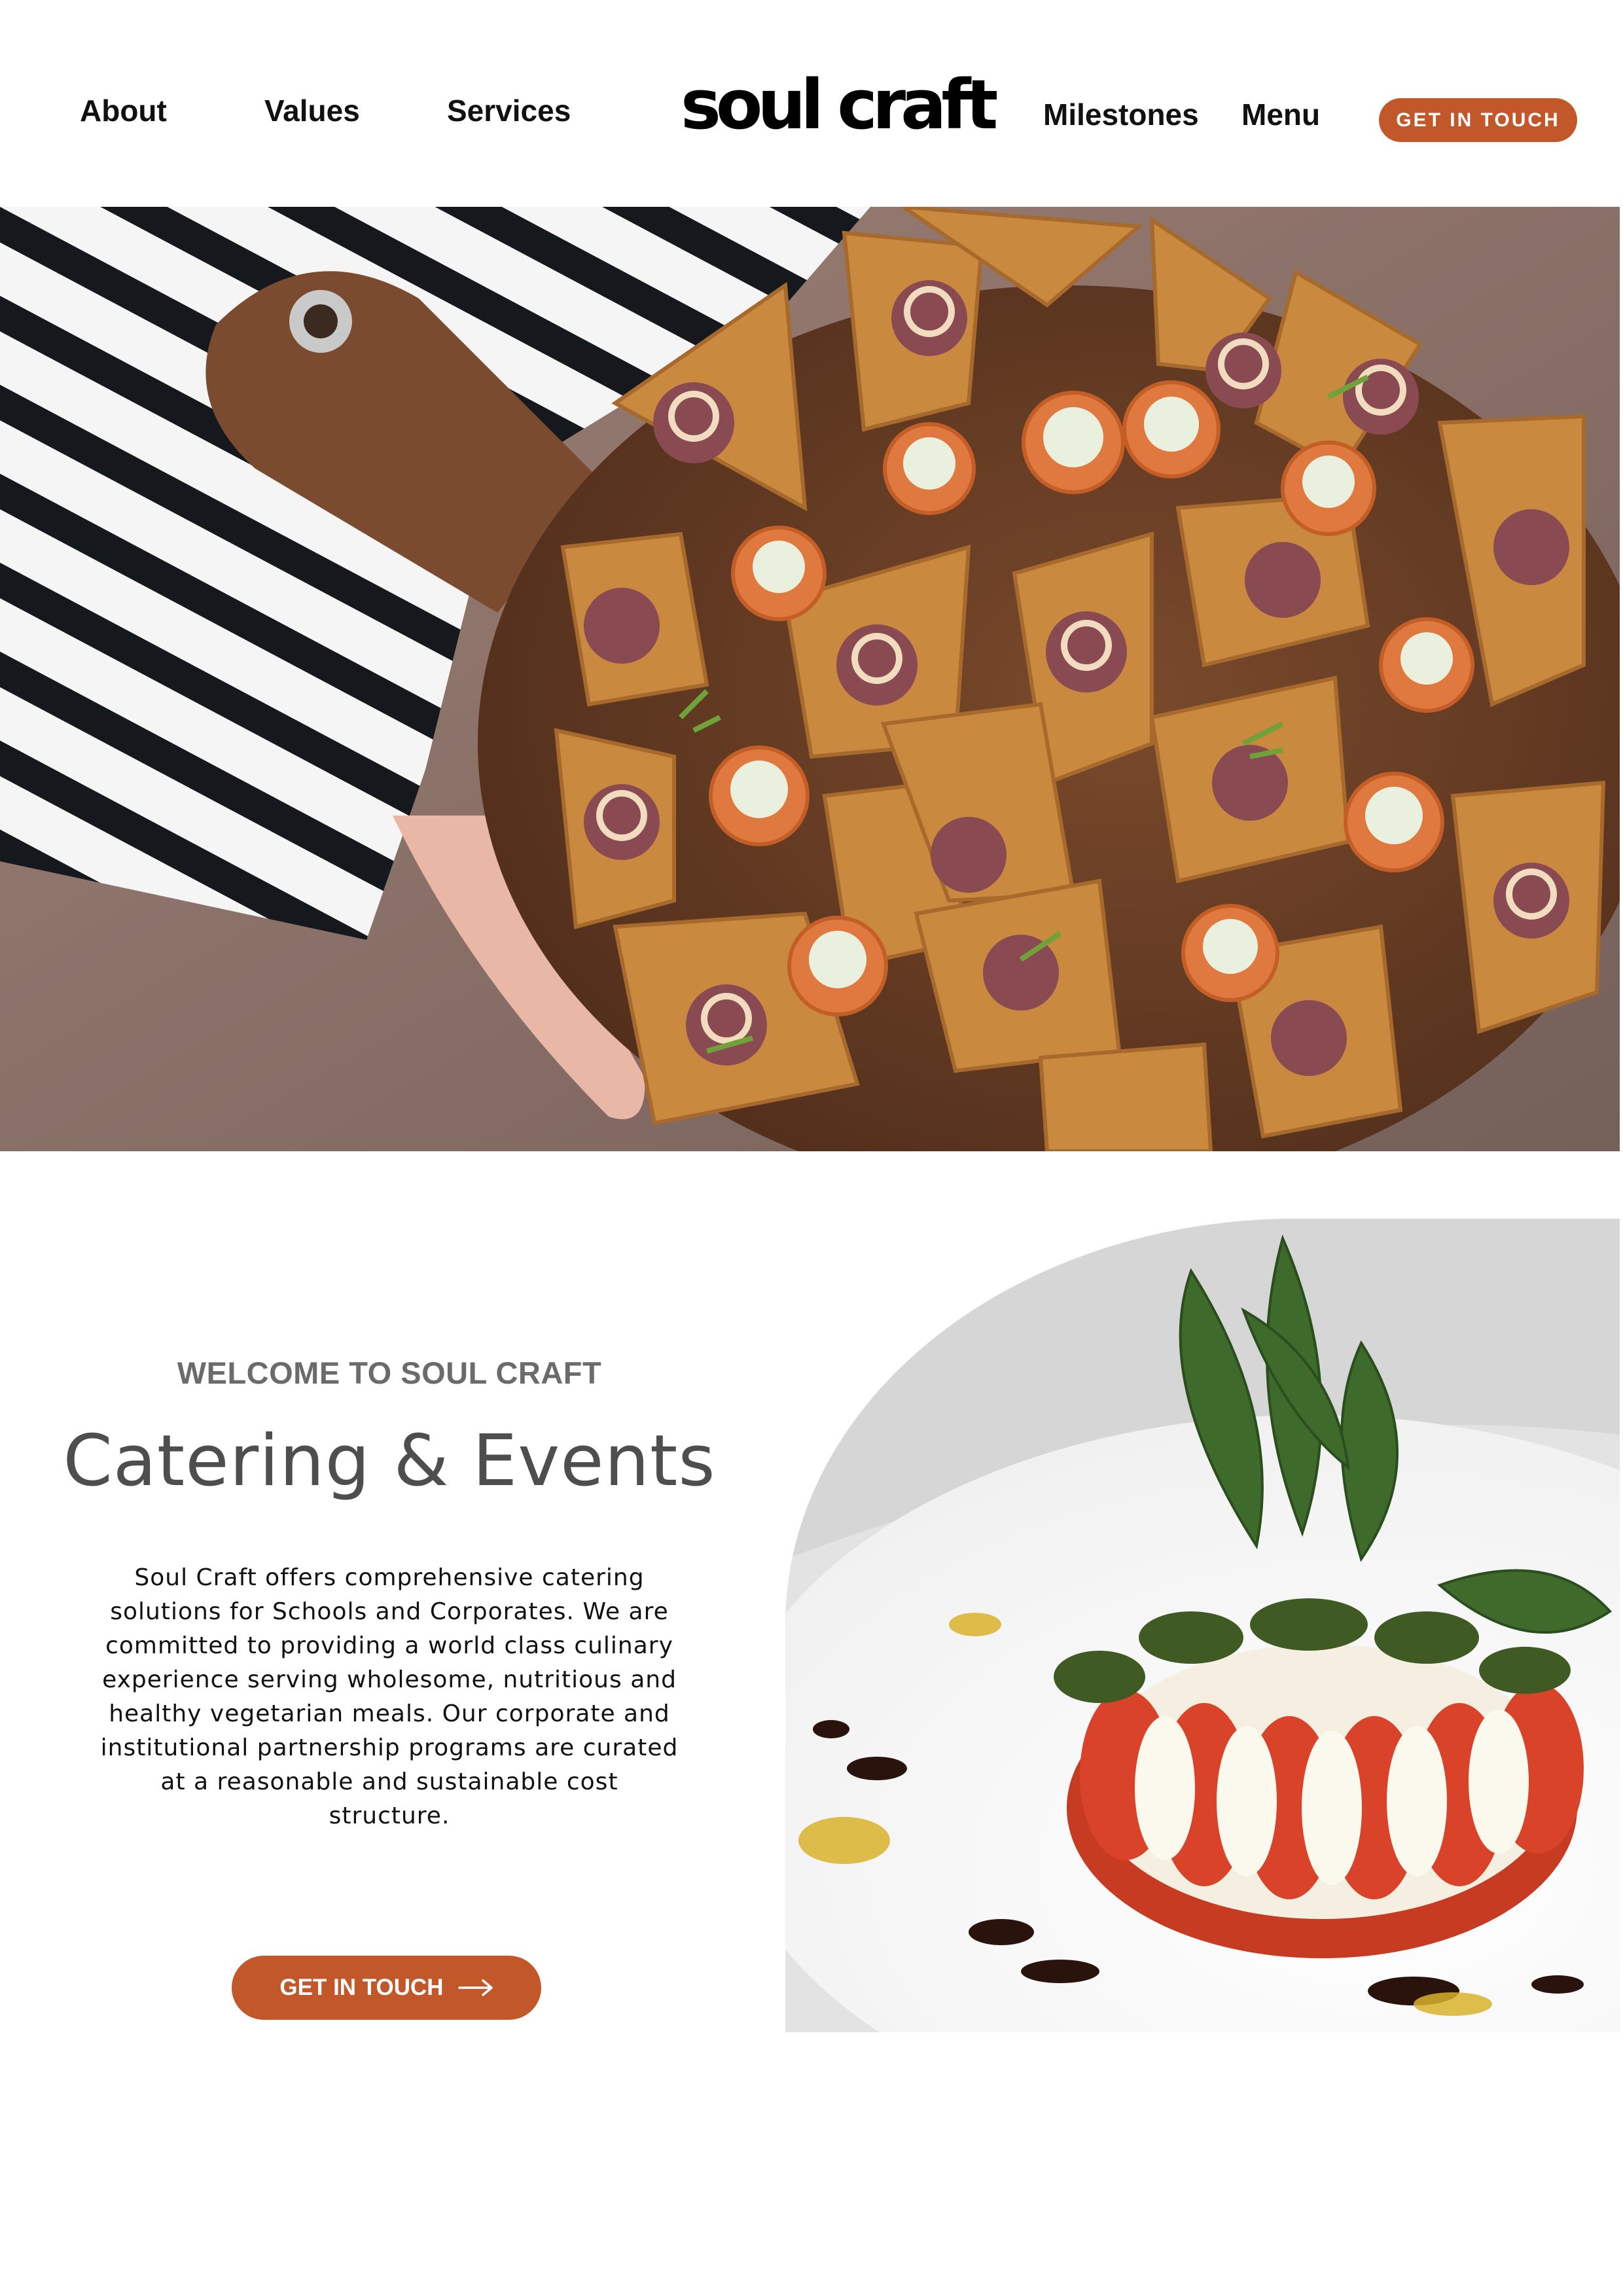 This screenshot has width=1623, height=2296. I want to click on nav-link-menu: Menu, so click(1280, 116).